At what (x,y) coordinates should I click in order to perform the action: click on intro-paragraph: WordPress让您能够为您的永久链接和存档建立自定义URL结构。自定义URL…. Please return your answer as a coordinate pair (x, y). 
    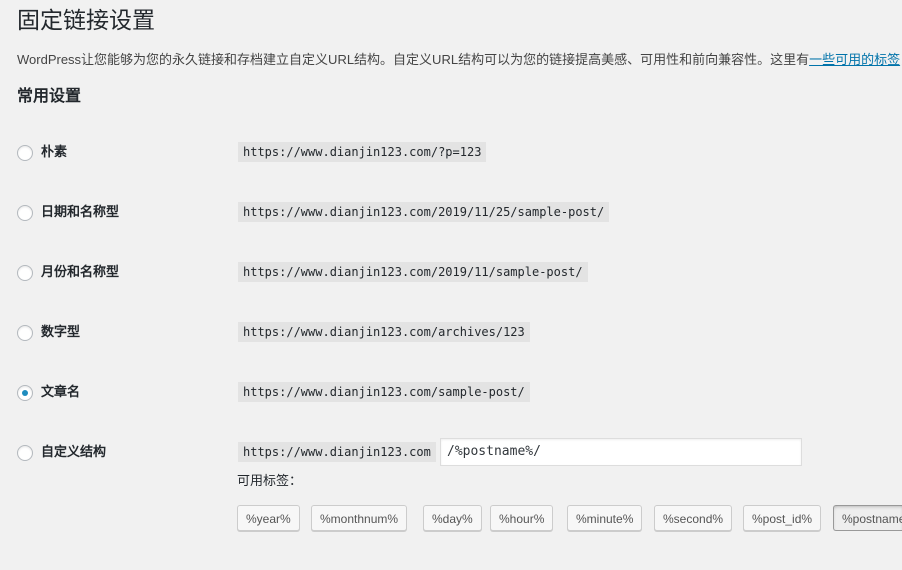
    Looking at the image, I should click on (459, 60).